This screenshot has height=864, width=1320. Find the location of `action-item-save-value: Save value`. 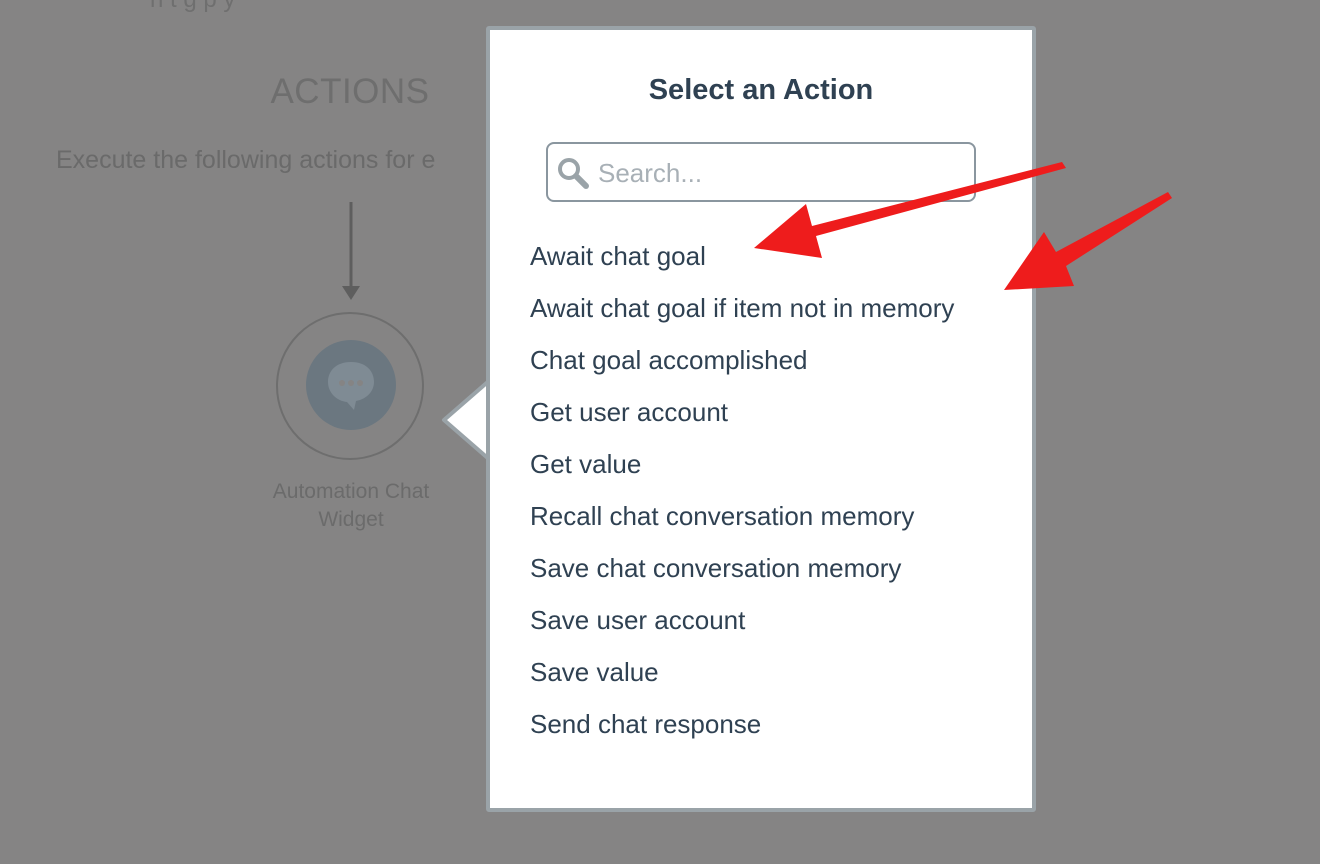

action-item-save-value: Save value is located at coordinates (742, 672).